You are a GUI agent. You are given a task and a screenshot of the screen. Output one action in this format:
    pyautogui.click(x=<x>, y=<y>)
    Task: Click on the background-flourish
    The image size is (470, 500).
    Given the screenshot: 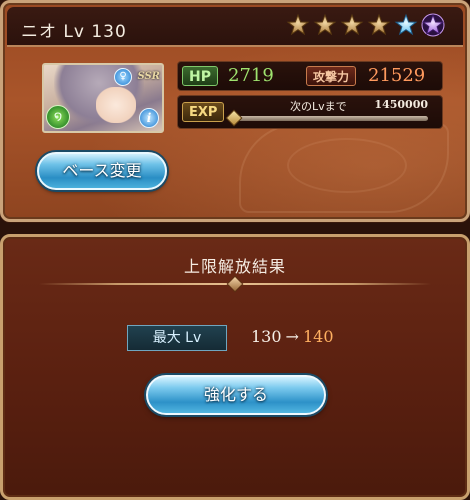 What is the action you would take?
    pyautogui.click(x=347, y=165)
    